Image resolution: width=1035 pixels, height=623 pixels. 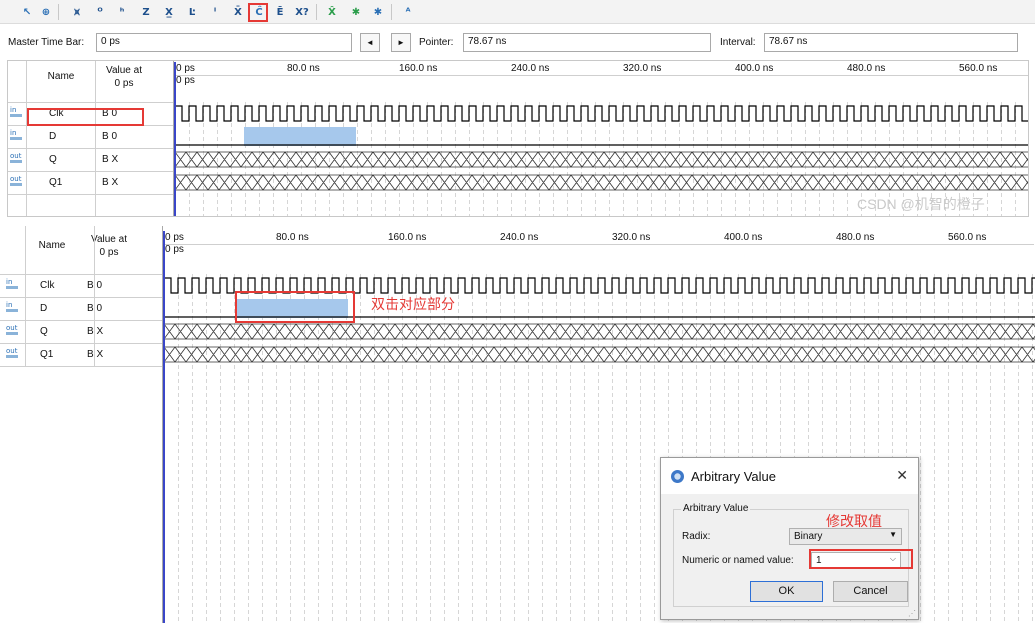 What do you see at coordinates (122, 12) in the screenshot?
I see `forcing-high-icon: ʰ` at bounding box center [122, 12].